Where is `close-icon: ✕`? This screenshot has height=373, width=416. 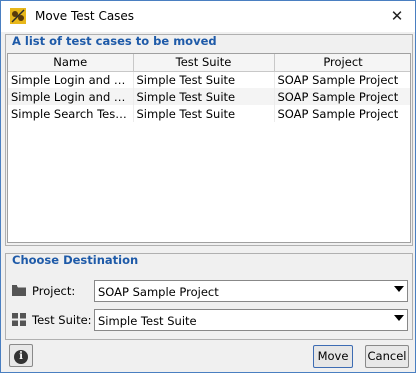 close-icon: ✕ is located at coordinates (397, 17).